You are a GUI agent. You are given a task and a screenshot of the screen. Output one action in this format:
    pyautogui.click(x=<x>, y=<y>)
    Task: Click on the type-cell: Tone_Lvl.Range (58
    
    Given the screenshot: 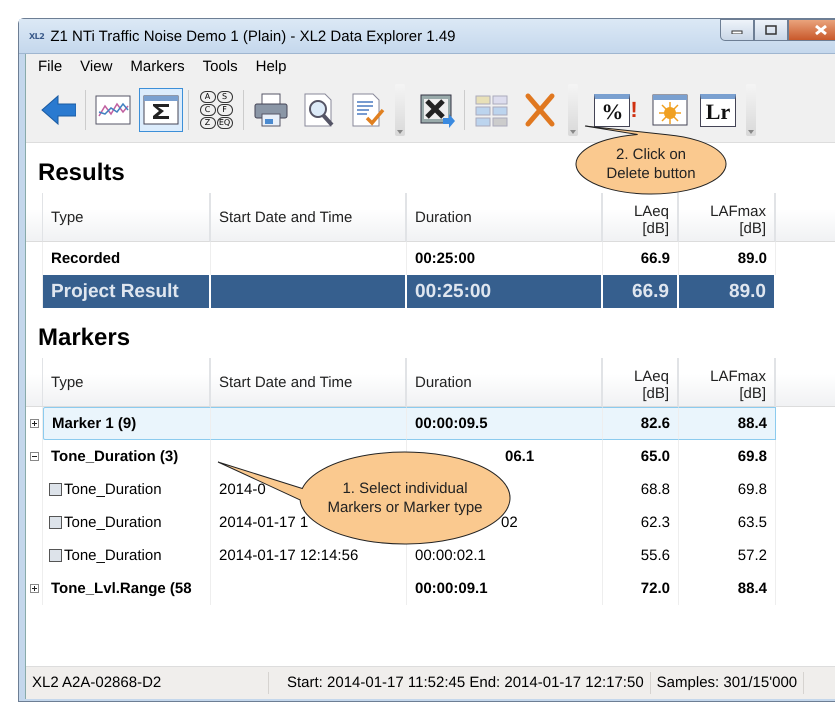 What is the action you would take?
    pyautogui.click(x=121, y=588)
    